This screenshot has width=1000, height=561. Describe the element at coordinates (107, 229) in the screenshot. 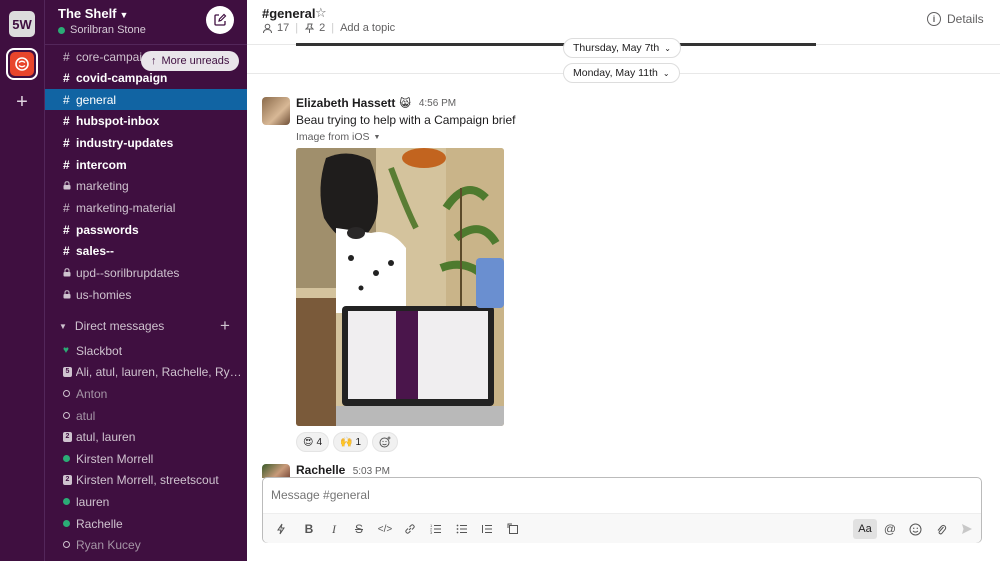

I see `sidebar-item-label: passwords` at that location.